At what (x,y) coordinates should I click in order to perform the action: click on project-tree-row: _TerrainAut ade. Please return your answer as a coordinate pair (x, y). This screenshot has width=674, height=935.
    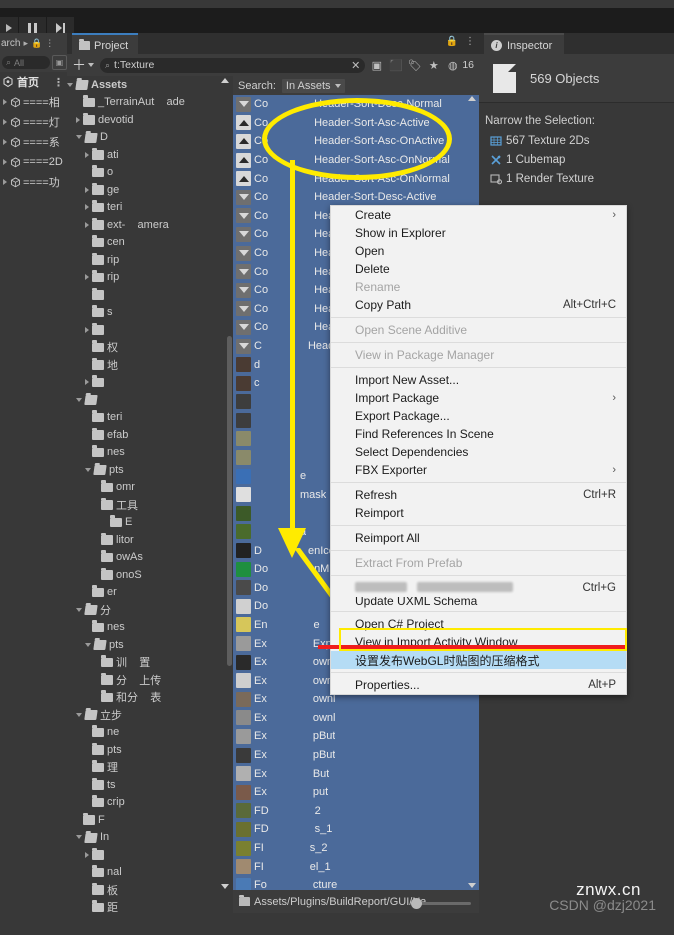
    Looking at the image, I should click on (150, 103).